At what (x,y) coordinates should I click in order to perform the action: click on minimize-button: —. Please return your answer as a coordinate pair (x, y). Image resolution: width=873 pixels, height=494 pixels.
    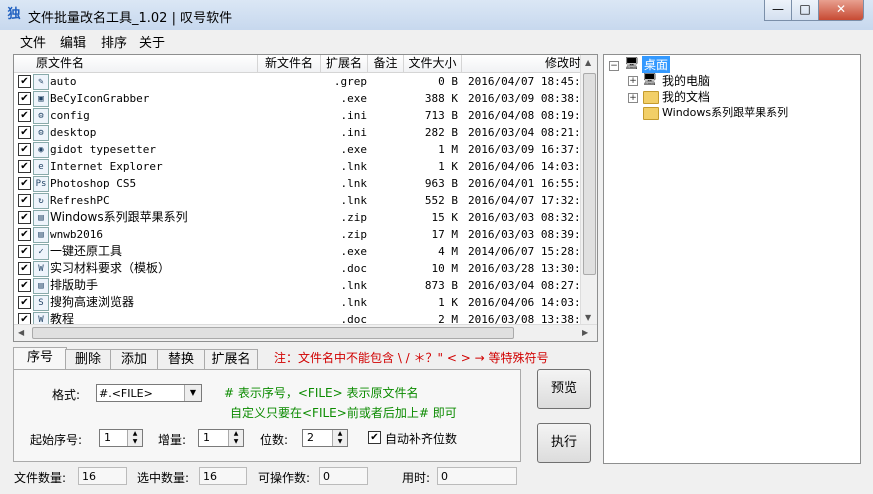
    Looking at the image, I should click on (778, 10).